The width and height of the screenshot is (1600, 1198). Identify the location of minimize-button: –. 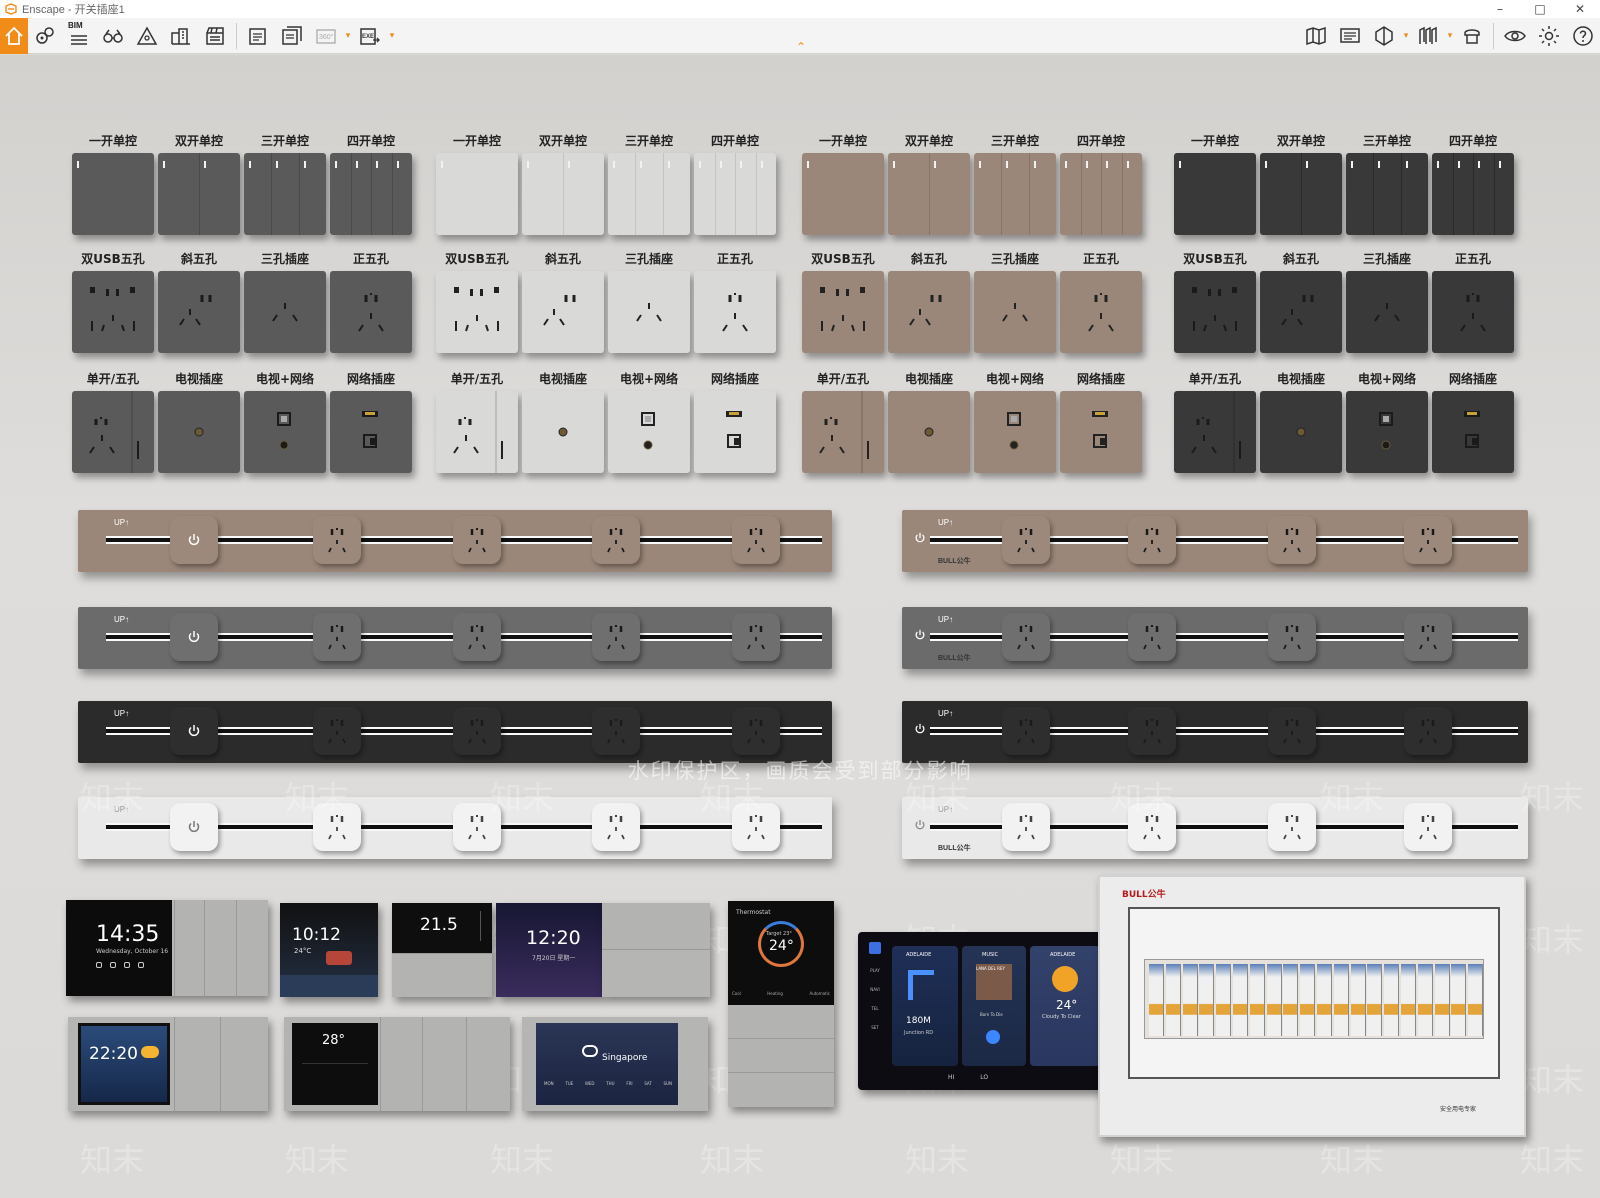
(1500, 9).